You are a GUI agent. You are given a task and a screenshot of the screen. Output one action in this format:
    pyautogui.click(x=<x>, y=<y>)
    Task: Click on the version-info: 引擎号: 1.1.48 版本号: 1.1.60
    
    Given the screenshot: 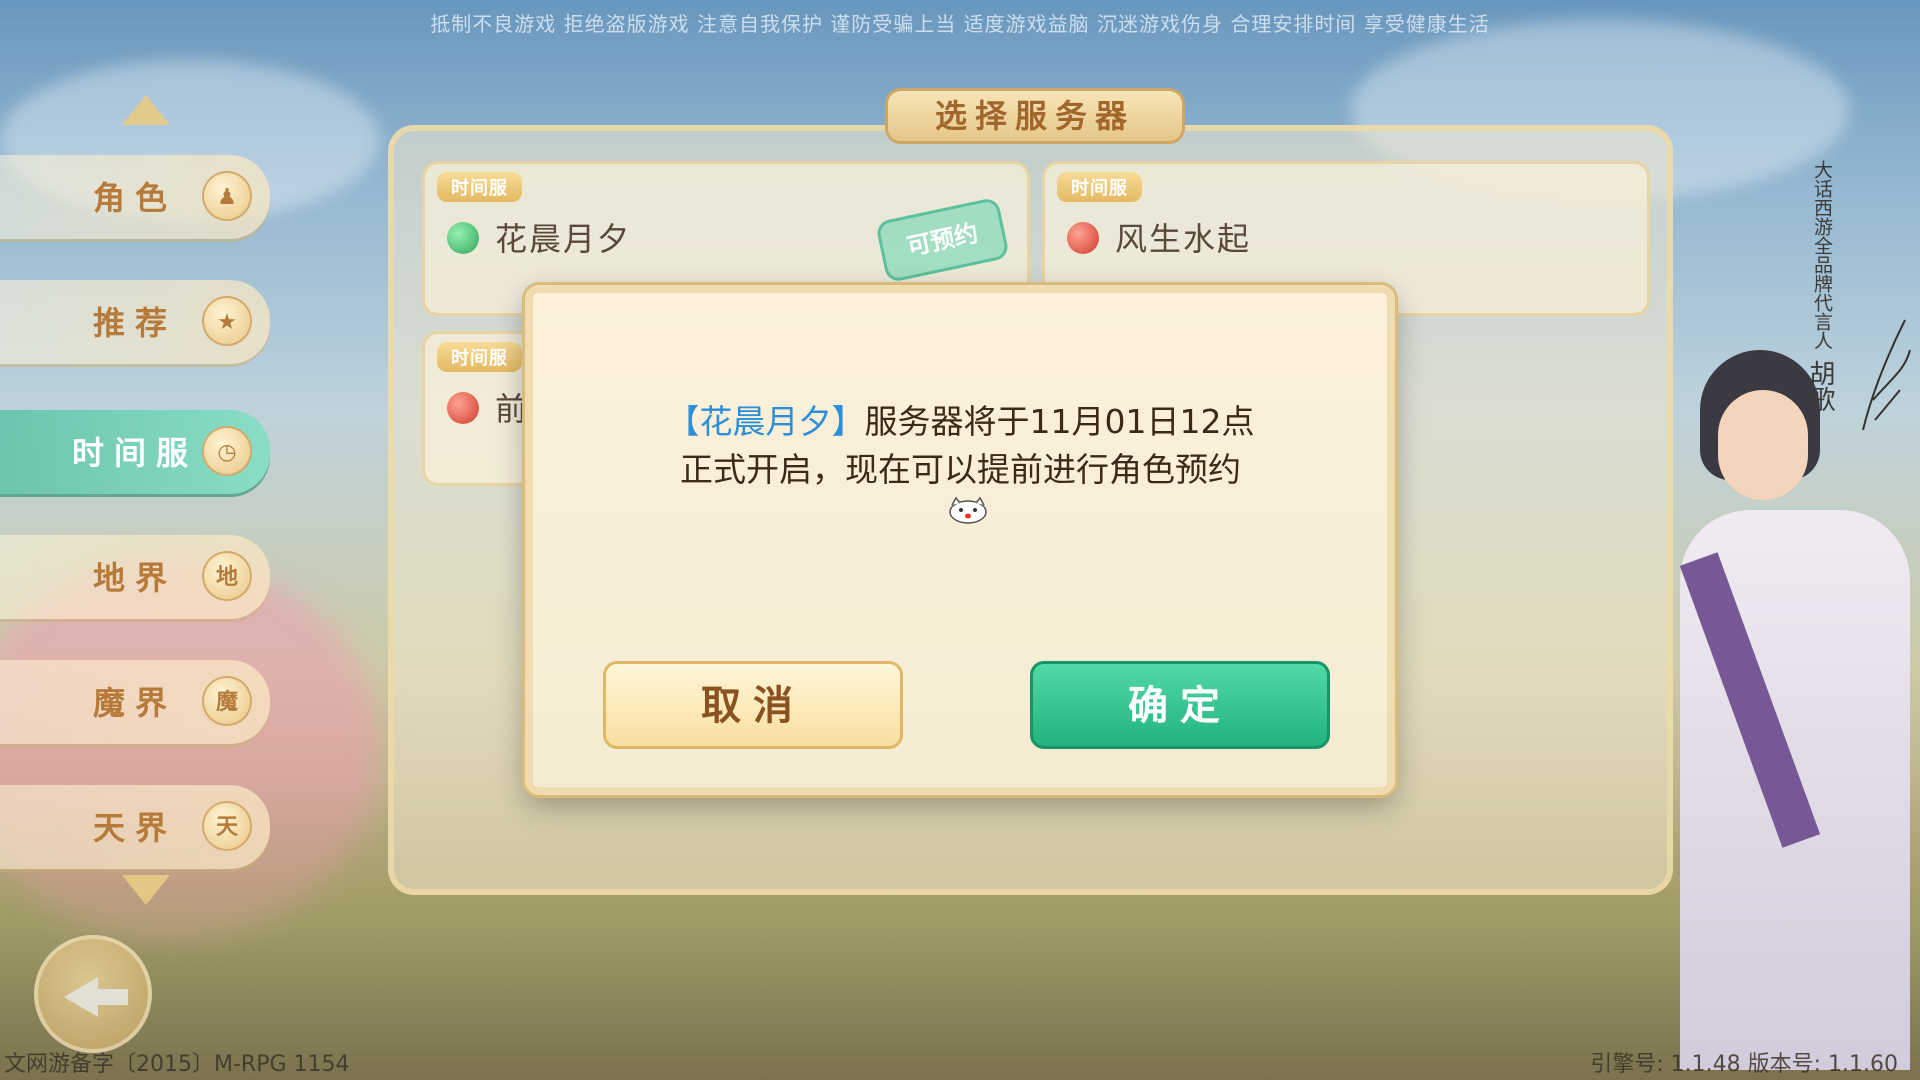 What is the action you would take?
    pyautogui.click(x=1744, y=1064)
    